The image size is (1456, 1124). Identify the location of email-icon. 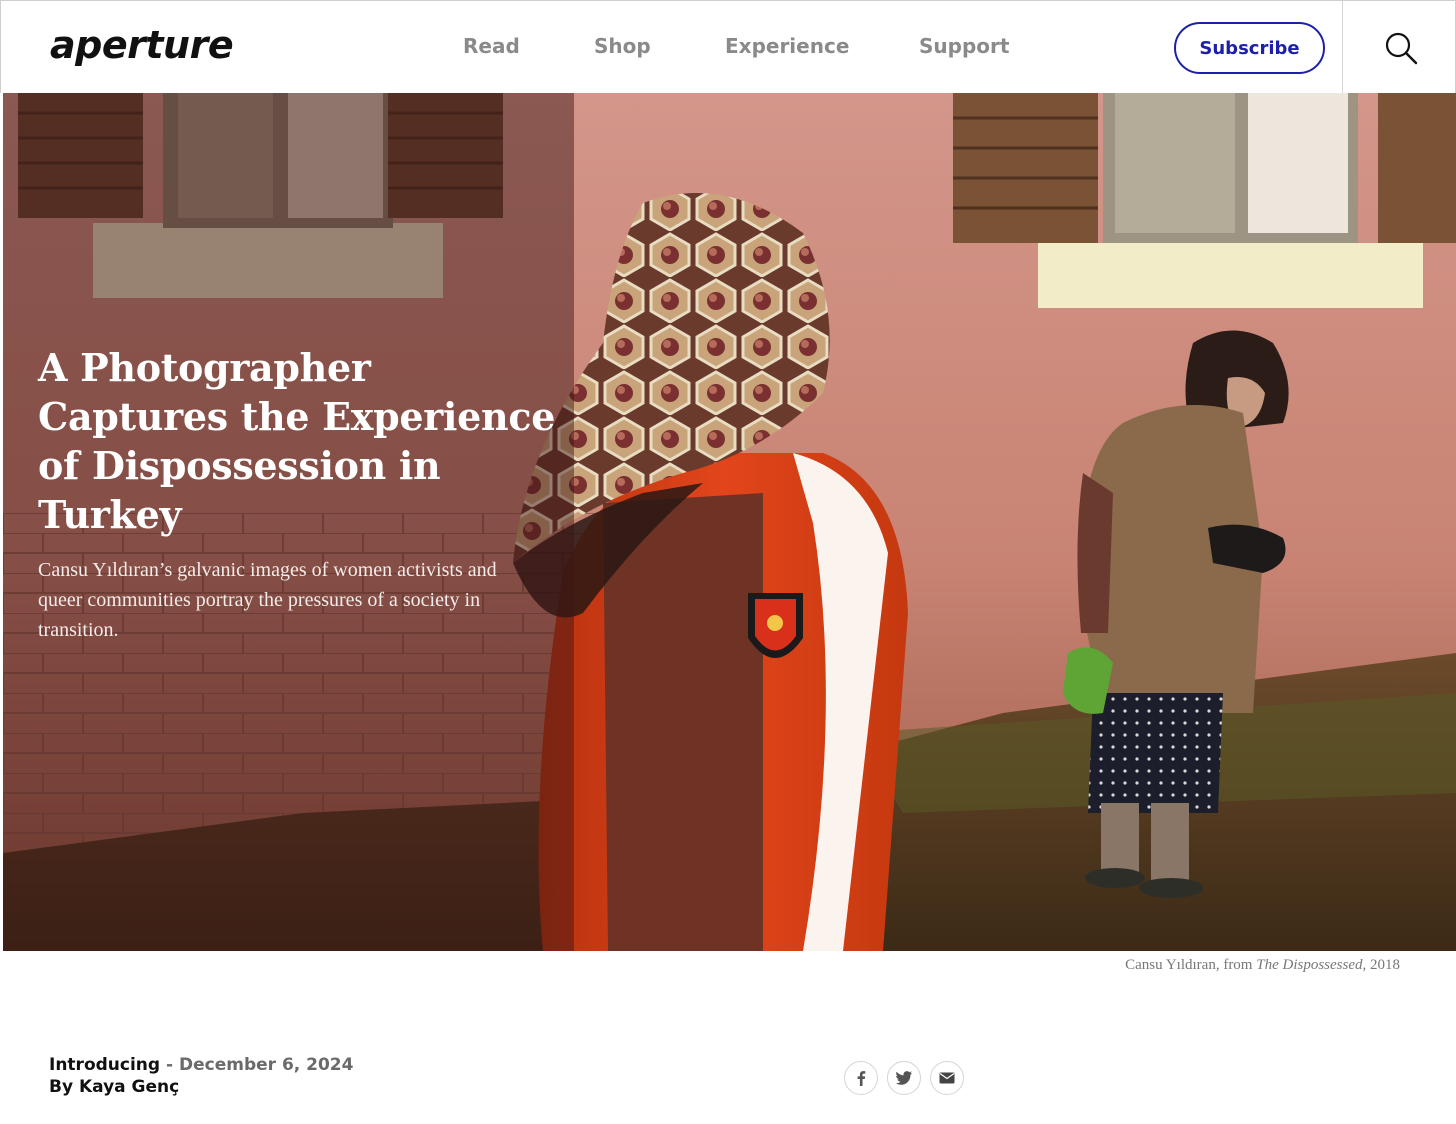
(947, 1078).